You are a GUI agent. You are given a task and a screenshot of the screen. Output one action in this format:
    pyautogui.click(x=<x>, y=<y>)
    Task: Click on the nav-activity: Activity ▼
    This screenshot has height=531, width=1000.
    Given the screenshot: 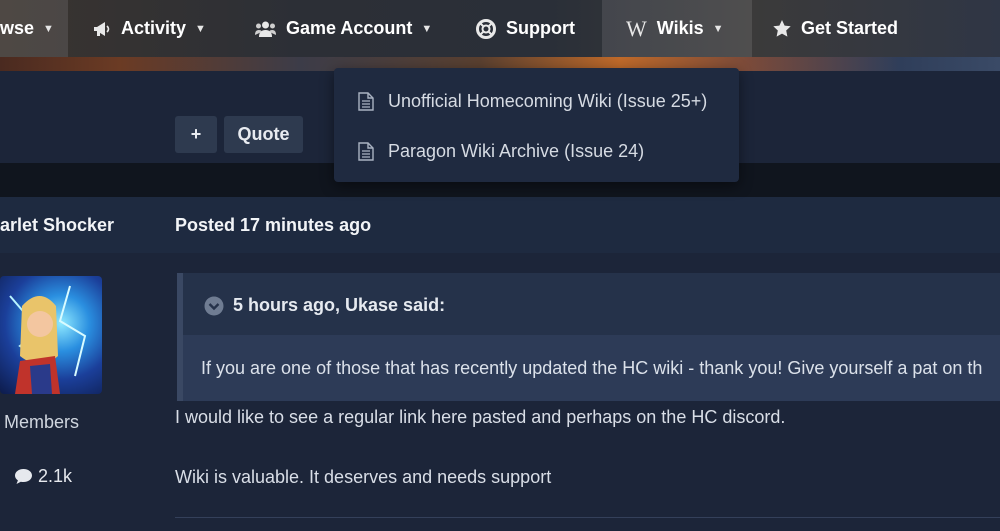 What is the action you would take?
    pyautogui.click(x=149, y=28)
    